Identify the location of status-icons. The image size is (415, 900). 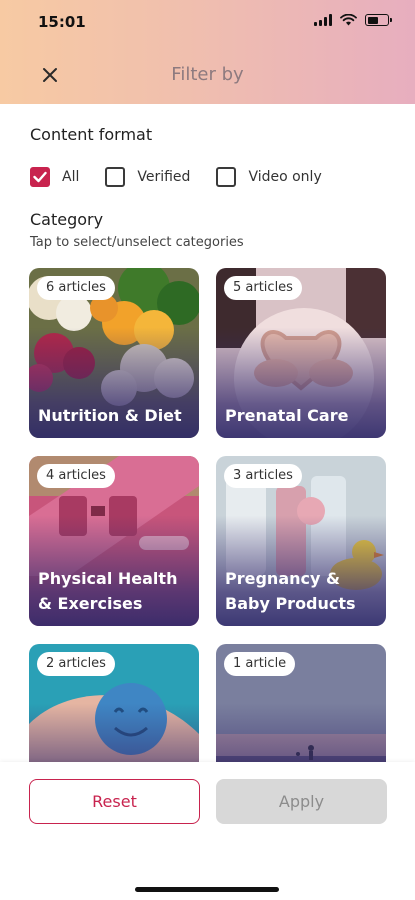
(353, 20).